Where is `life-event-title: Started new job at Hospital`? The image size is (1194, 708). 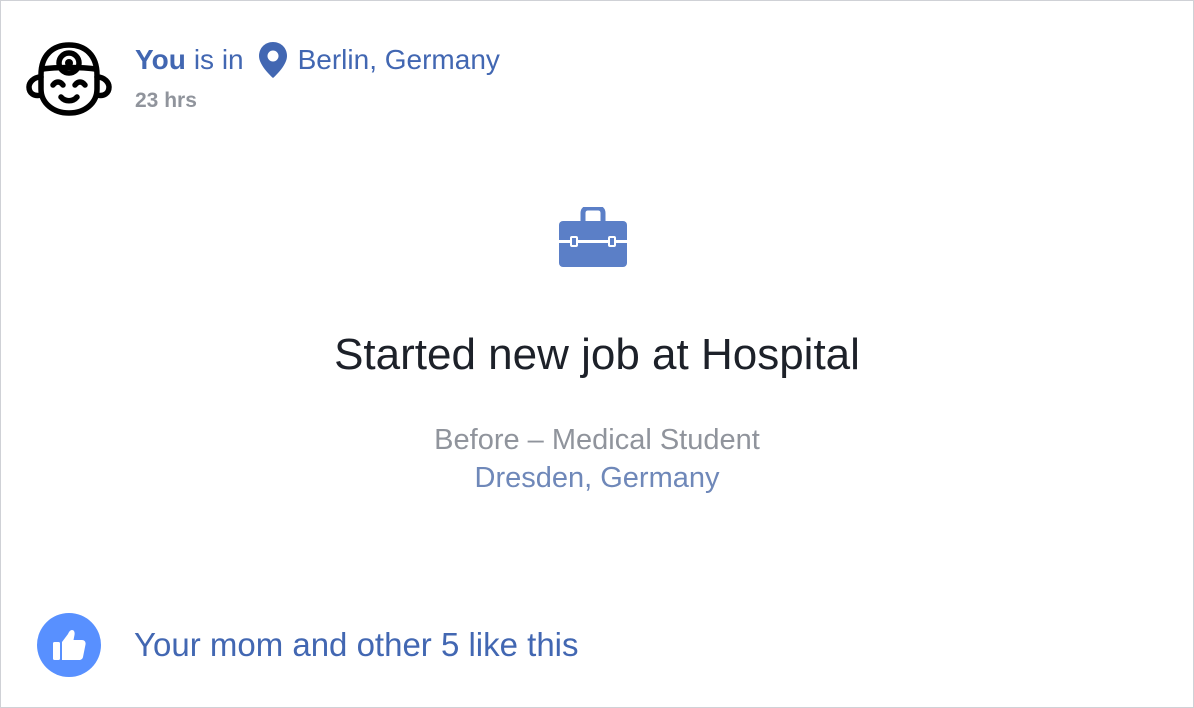
life-event-title: Started new job at Hospital is located at coordinates (597, 354).